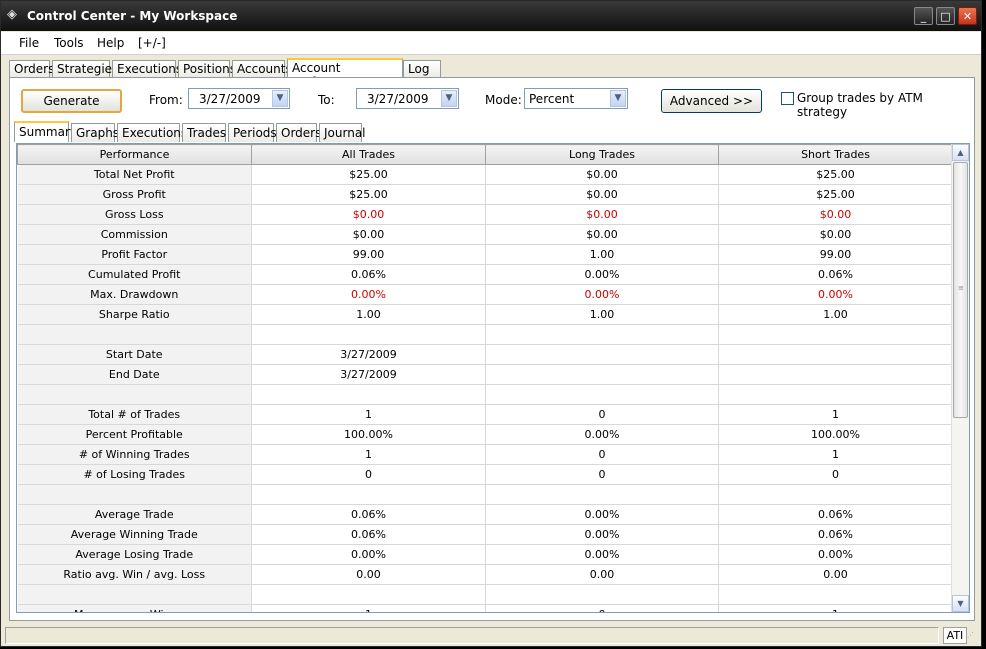  What do you see at coordinates (835, 514) in the screenshot?
I see `short-trades-cell: 0.06%` at bounding box center [835, 514].